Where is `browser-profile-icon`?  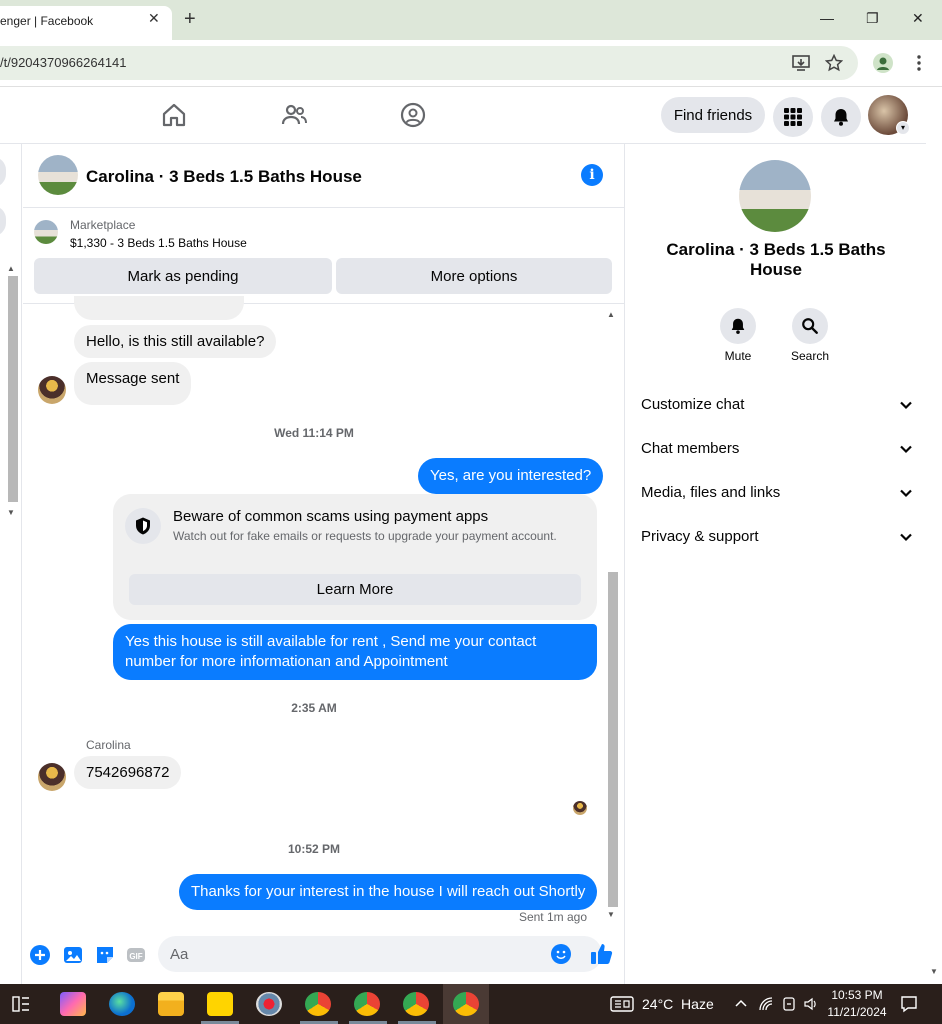
browser-profile-icon is located at coordinates (883, 63).